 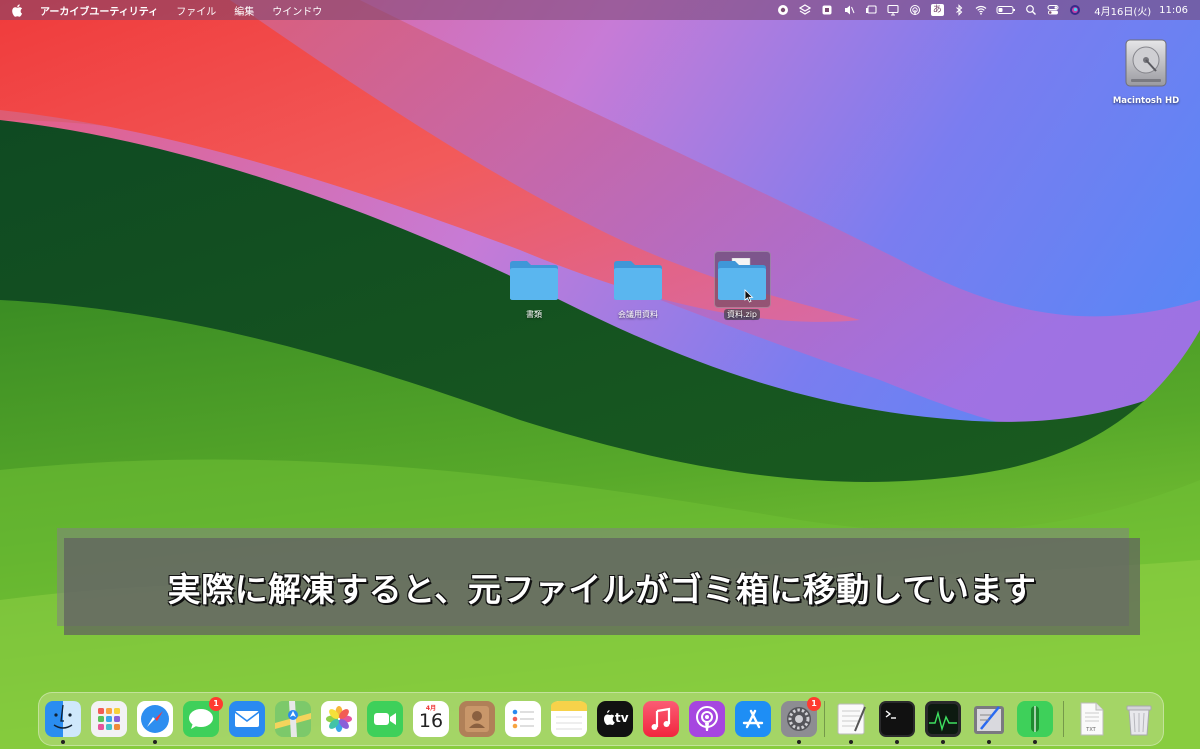 What do you see at coordinates (871, 10) in the screenshot?
I see `stage-manager-icon` at bounding box center [871, 10].